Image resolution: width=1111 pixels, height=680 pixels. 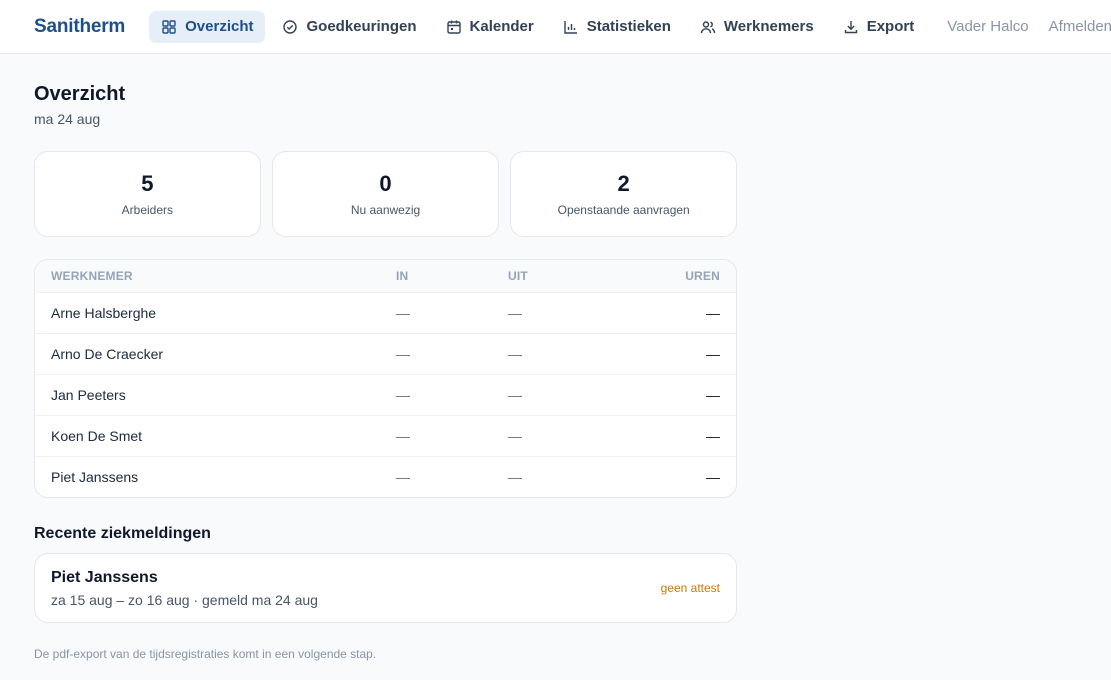 I want to click on column-header-werknemer: WERKNEMER, so click(x=92, y=276).